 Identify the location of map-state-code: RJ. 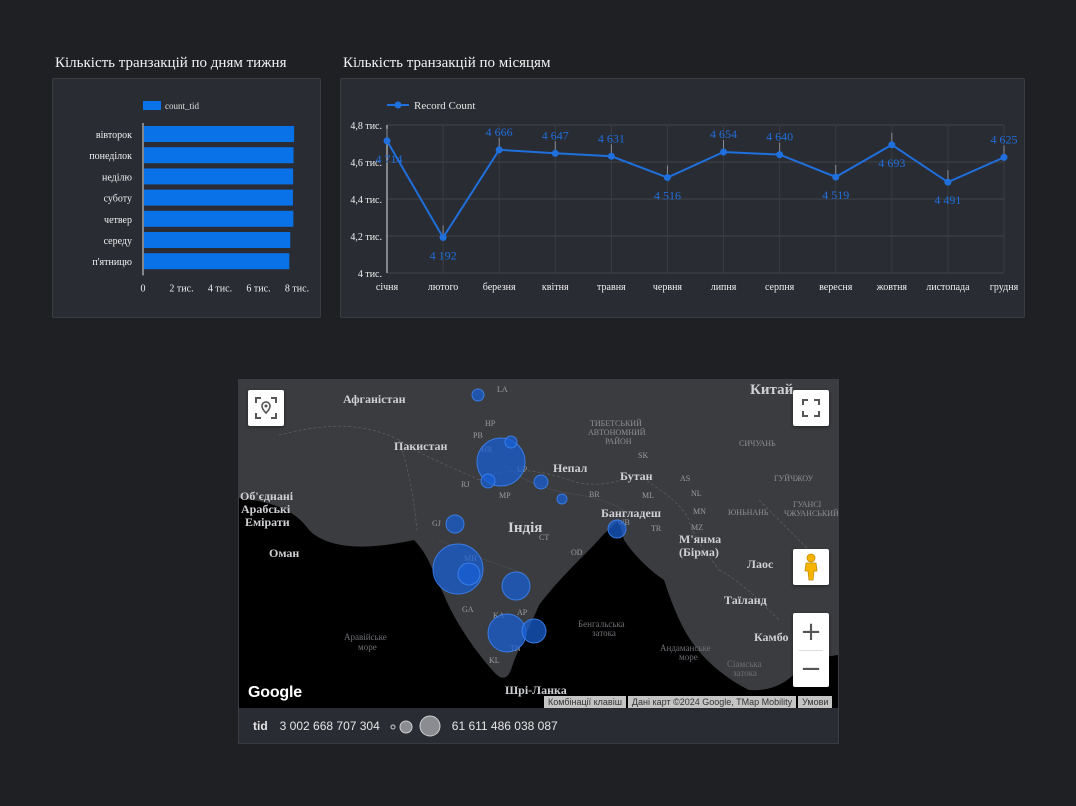
(465, 484).